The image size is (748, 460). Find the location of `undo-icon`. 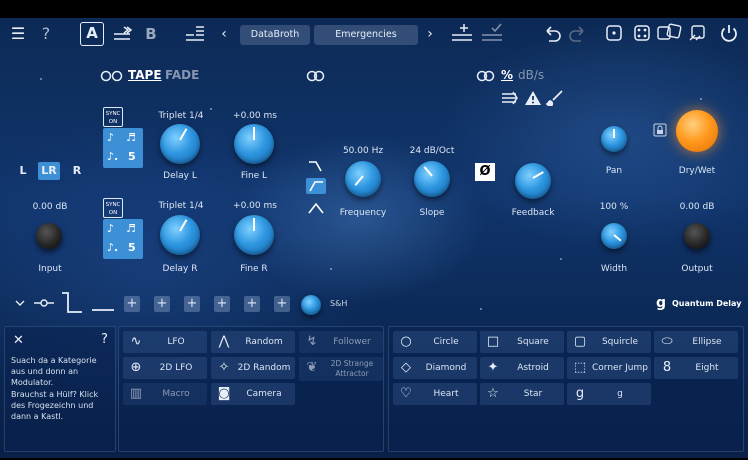

undo-icon is located at coordinates (552, 34).